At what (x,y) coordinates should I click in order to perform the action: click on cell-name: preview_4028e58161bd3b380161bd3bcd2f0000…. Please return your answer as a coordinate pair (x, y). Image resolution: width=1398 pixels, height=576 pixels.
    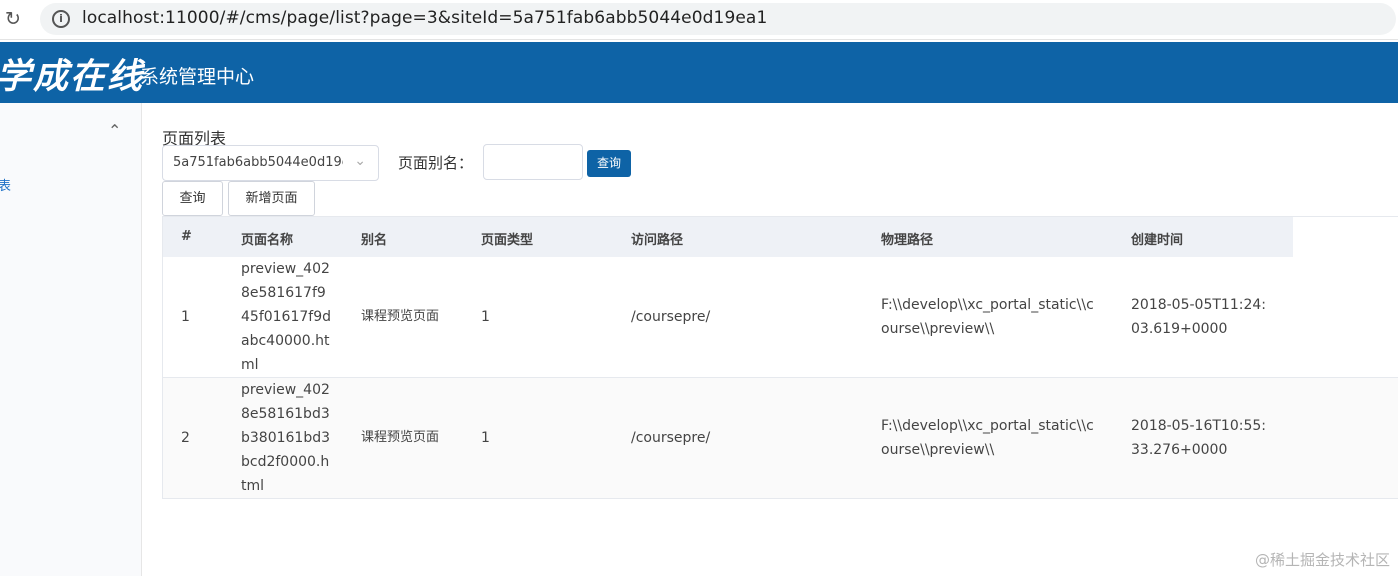
    Looking at the image, I should click on (286, 438).